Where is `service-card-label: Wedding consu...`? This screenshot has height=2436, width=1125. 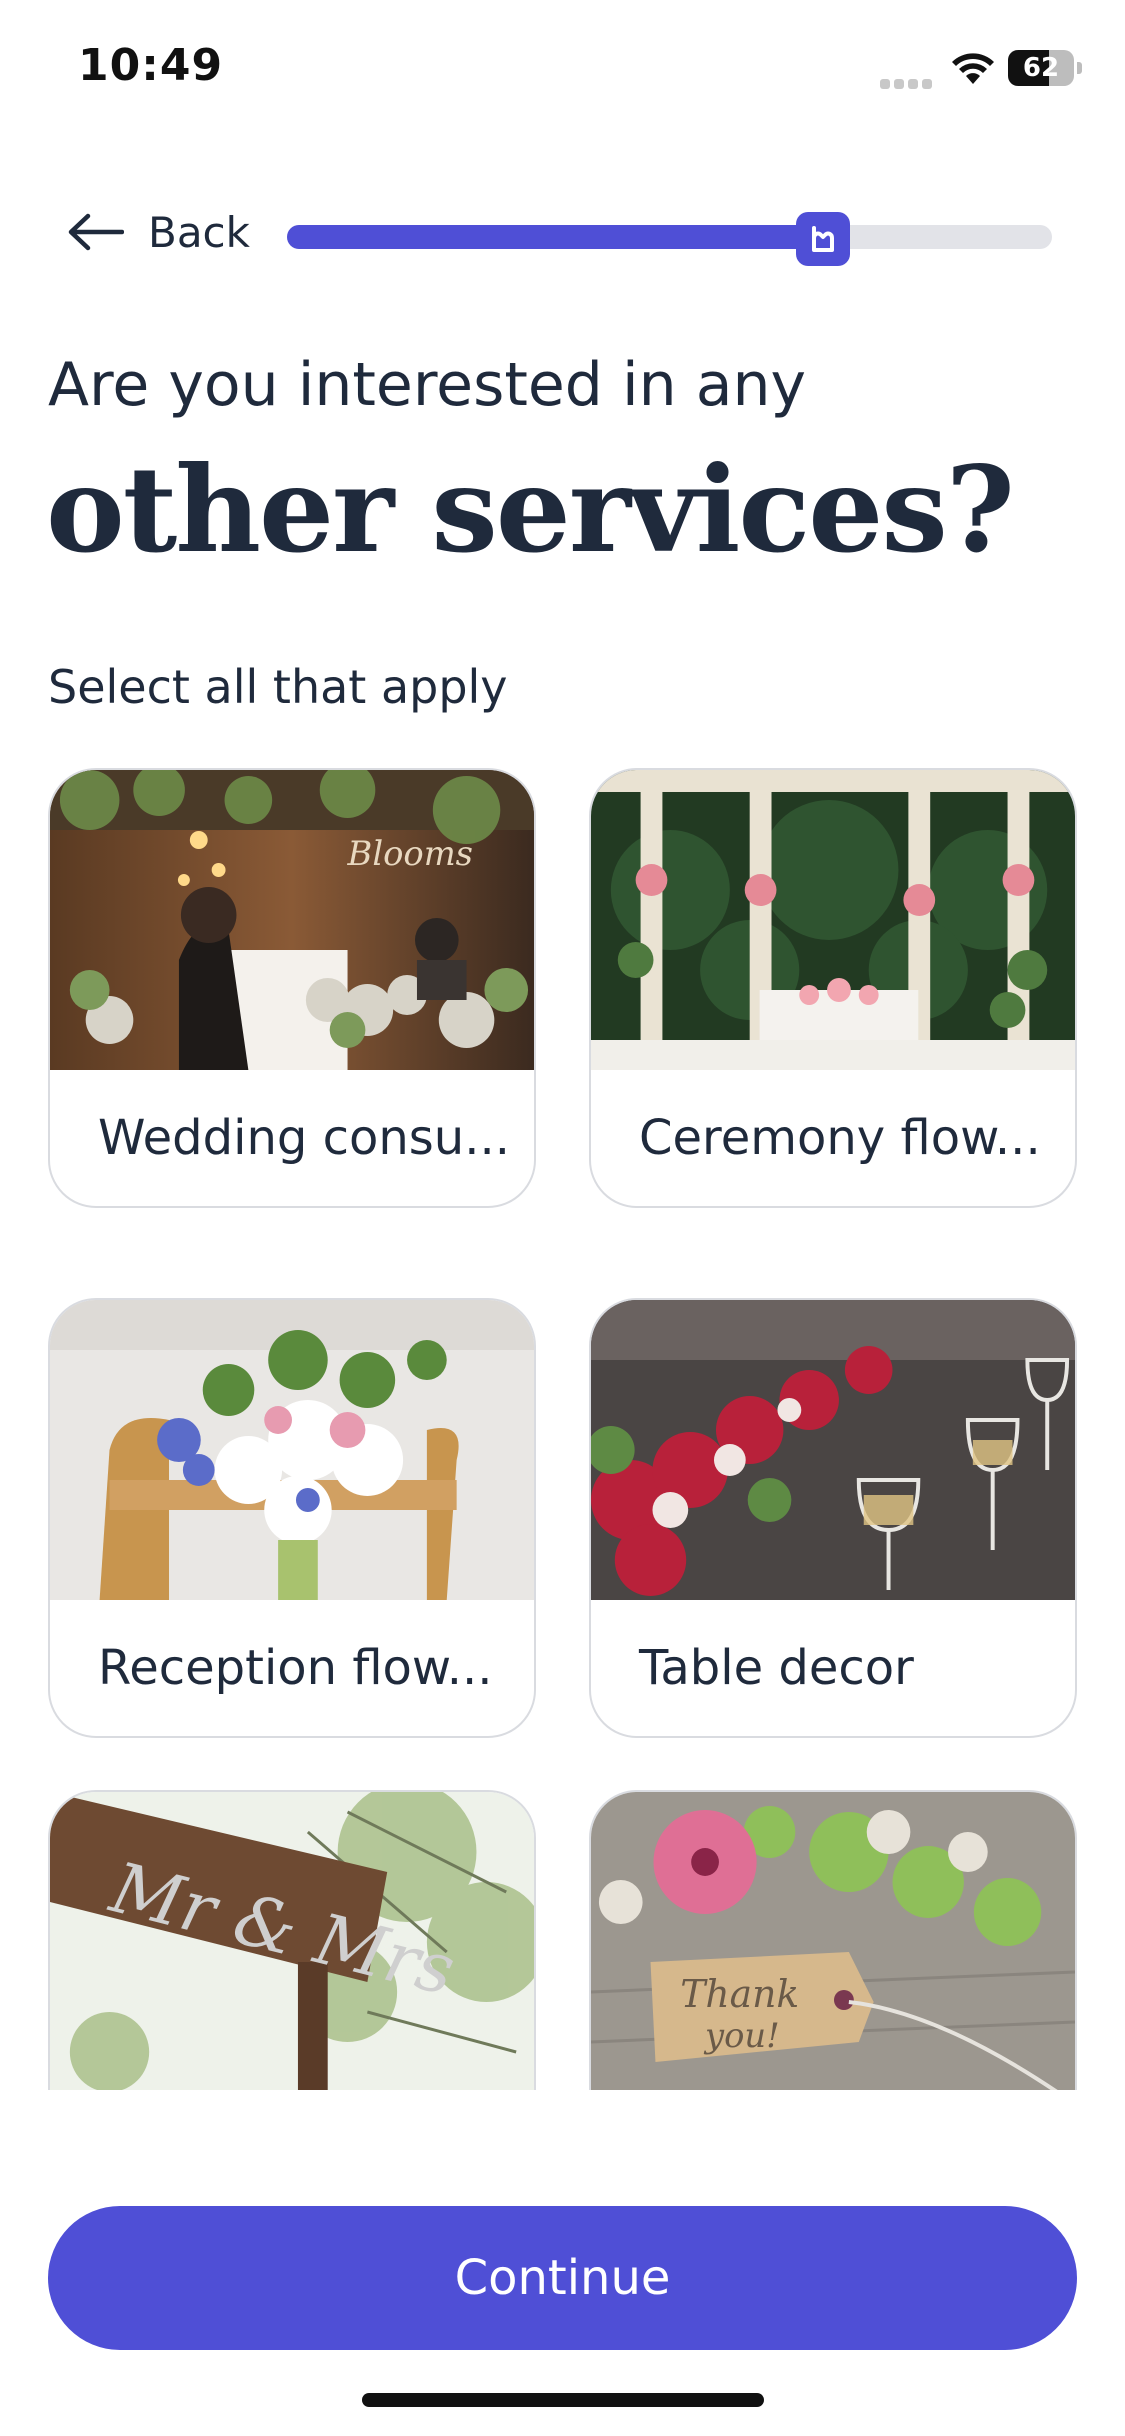
service-card-label: Wedding consu... is located at coordinates (304, 1138).